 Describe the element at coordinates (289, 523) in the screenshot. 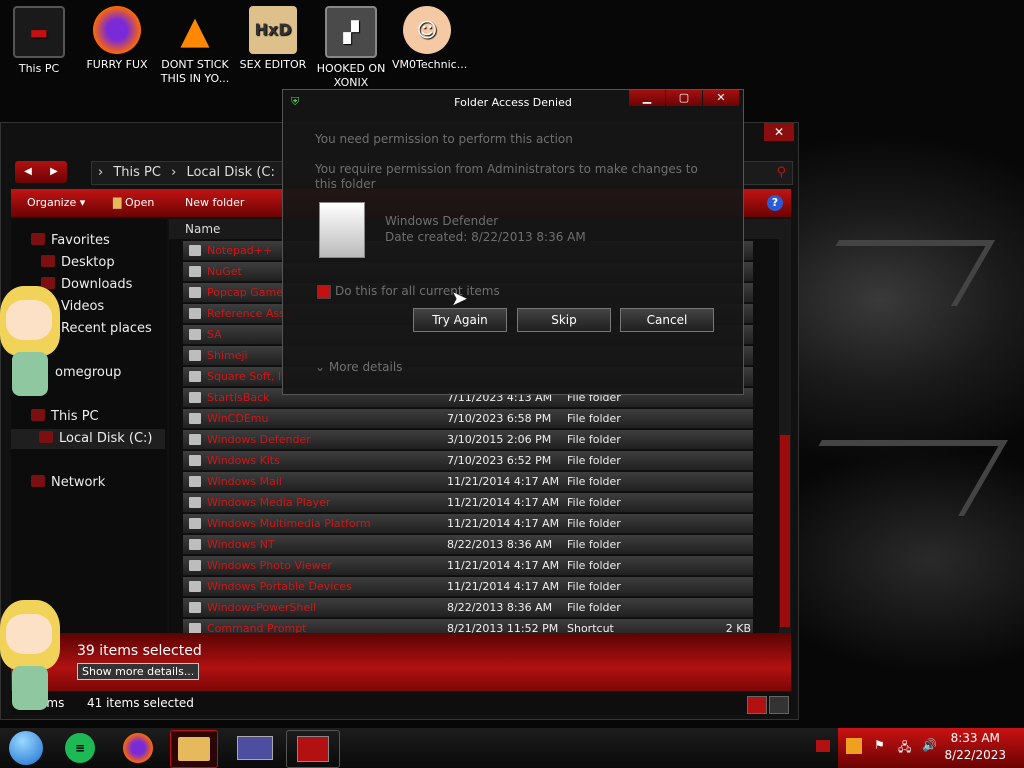

I see `row-name: Windows Multimedia Platform` at that location.